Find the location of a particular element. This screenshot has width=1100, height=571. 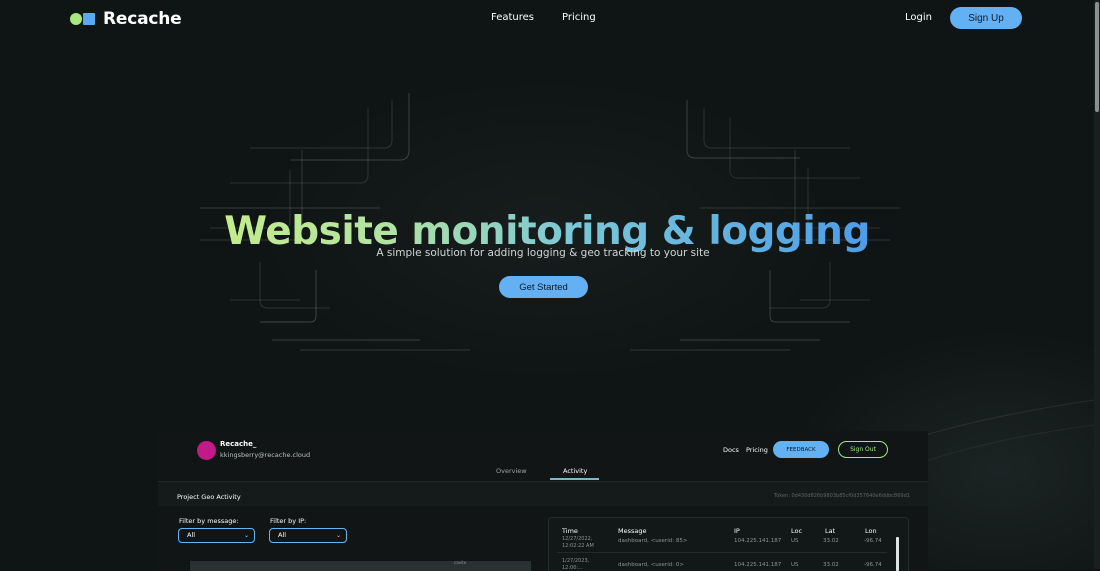

signup-button: Sign Up is located at coordinates (986, 18).